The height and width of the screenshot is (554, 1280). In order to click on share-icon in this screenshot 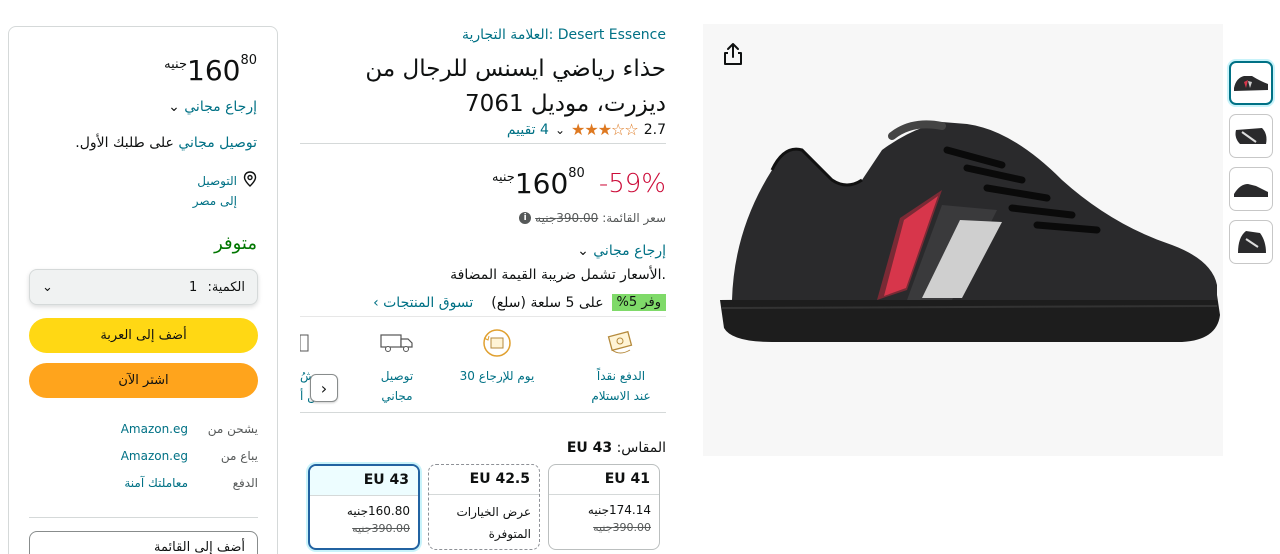, I will do `click(733, 54)`.